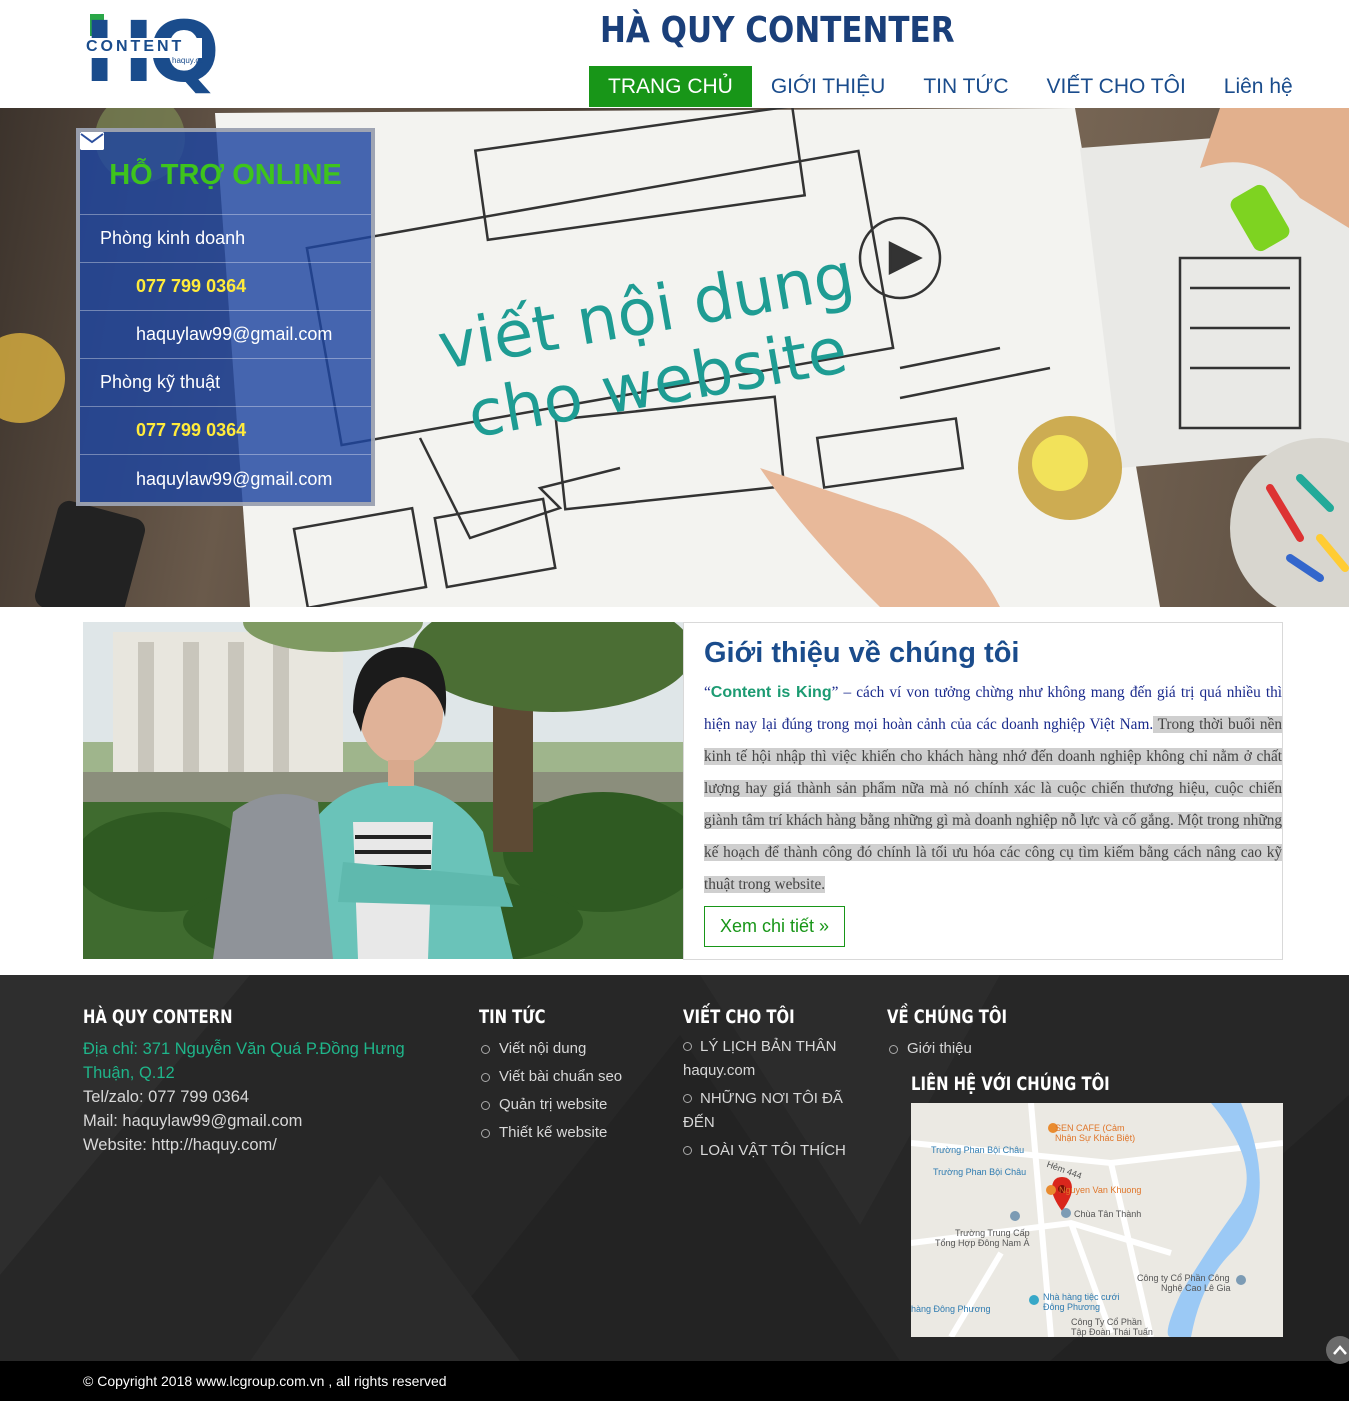 This screenshot has width=1349, height=1401. I want to click on read-more-button: Xem chi tiết », so click(774, 926).